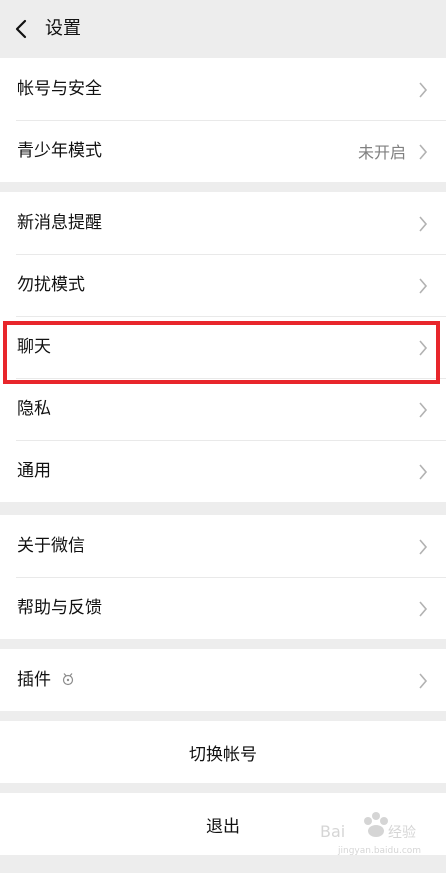 The width and height of the screenshot is (446, 873). I want to click on top-bar: 设置, so click(223, 29).